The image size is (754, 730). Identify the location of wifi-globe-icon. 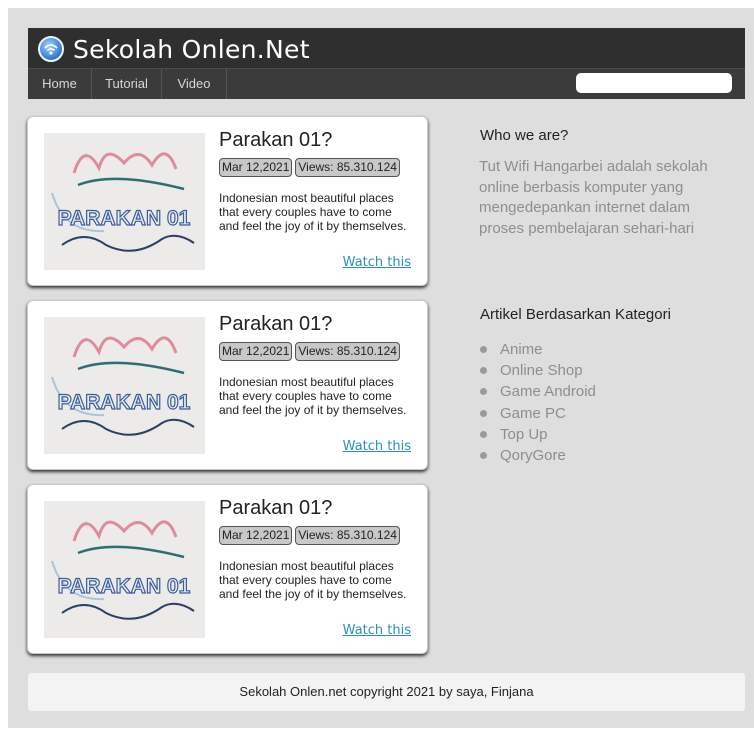
(51, 49).